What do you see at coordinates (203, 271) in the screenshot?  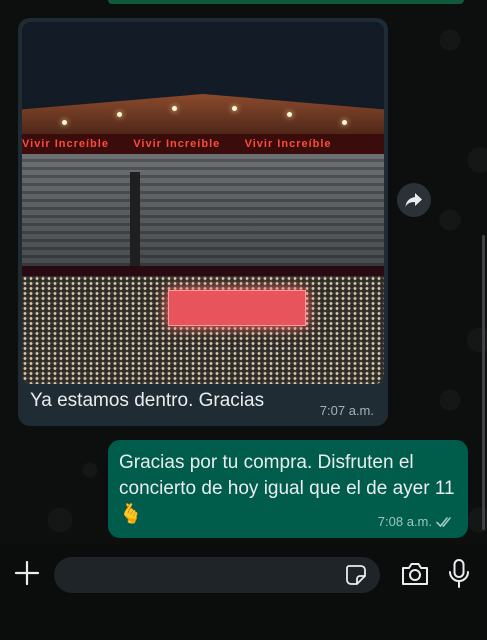 I see `photo-stage-strip` at bounding box center [203, 271].